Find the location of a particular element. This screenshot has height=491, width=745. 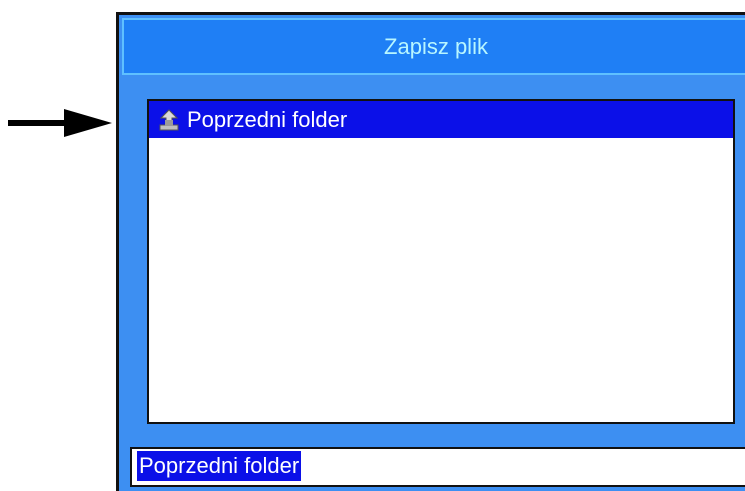

dialog-title: Zapisz plik is located at coordinates (436, 46).